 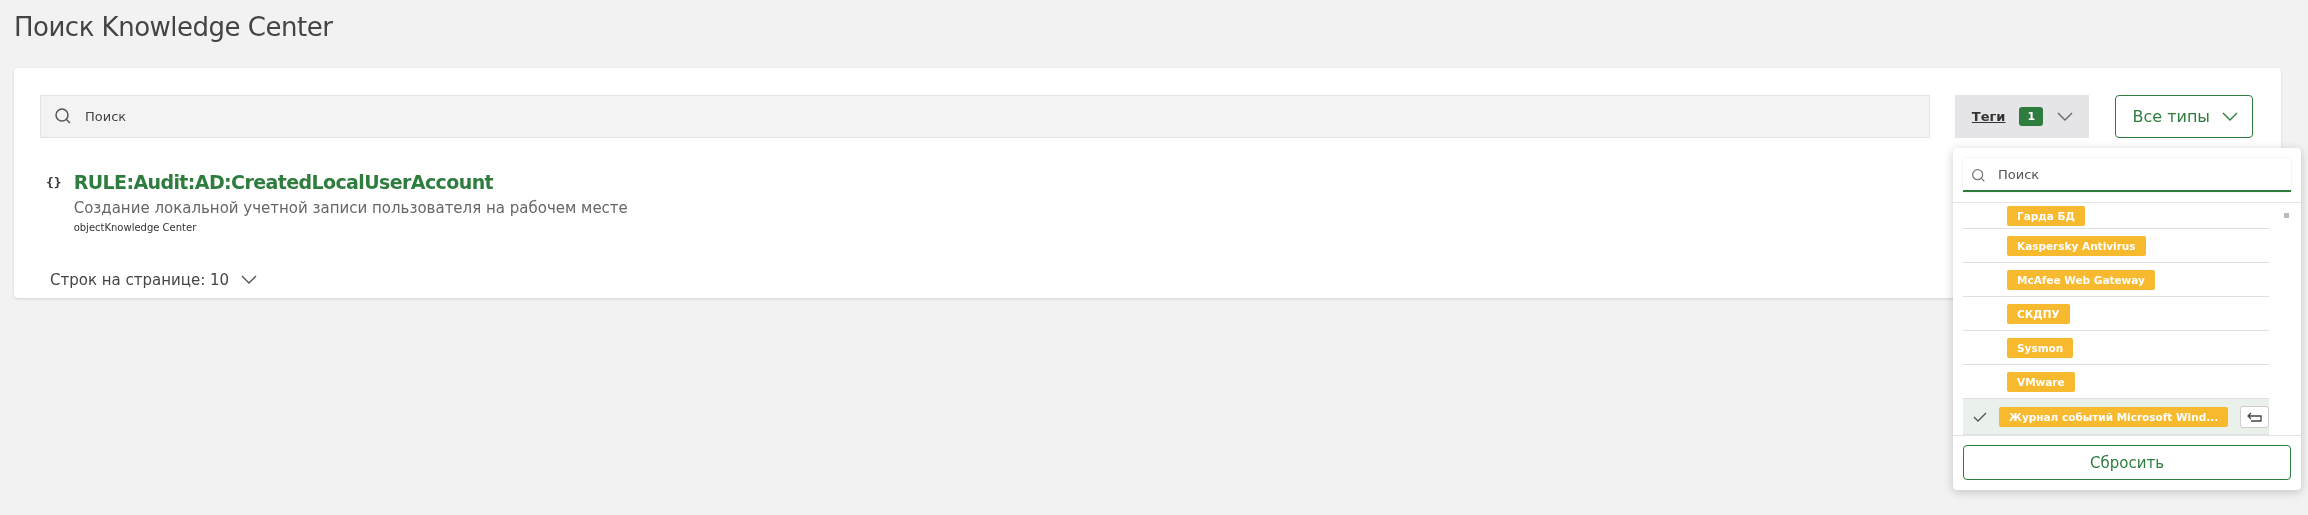 I want to click on result-description: Создание локальной учетной записи пользователя на рабочем месте, so click(x=350, y=208).